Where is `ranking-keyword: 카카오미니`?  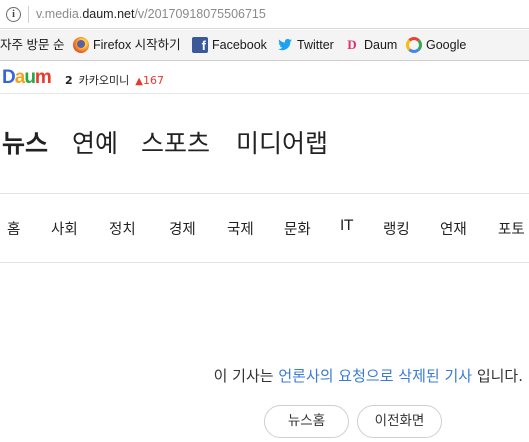 ranking-keyword: 카카오미니 is located at coordinates (104, 80).